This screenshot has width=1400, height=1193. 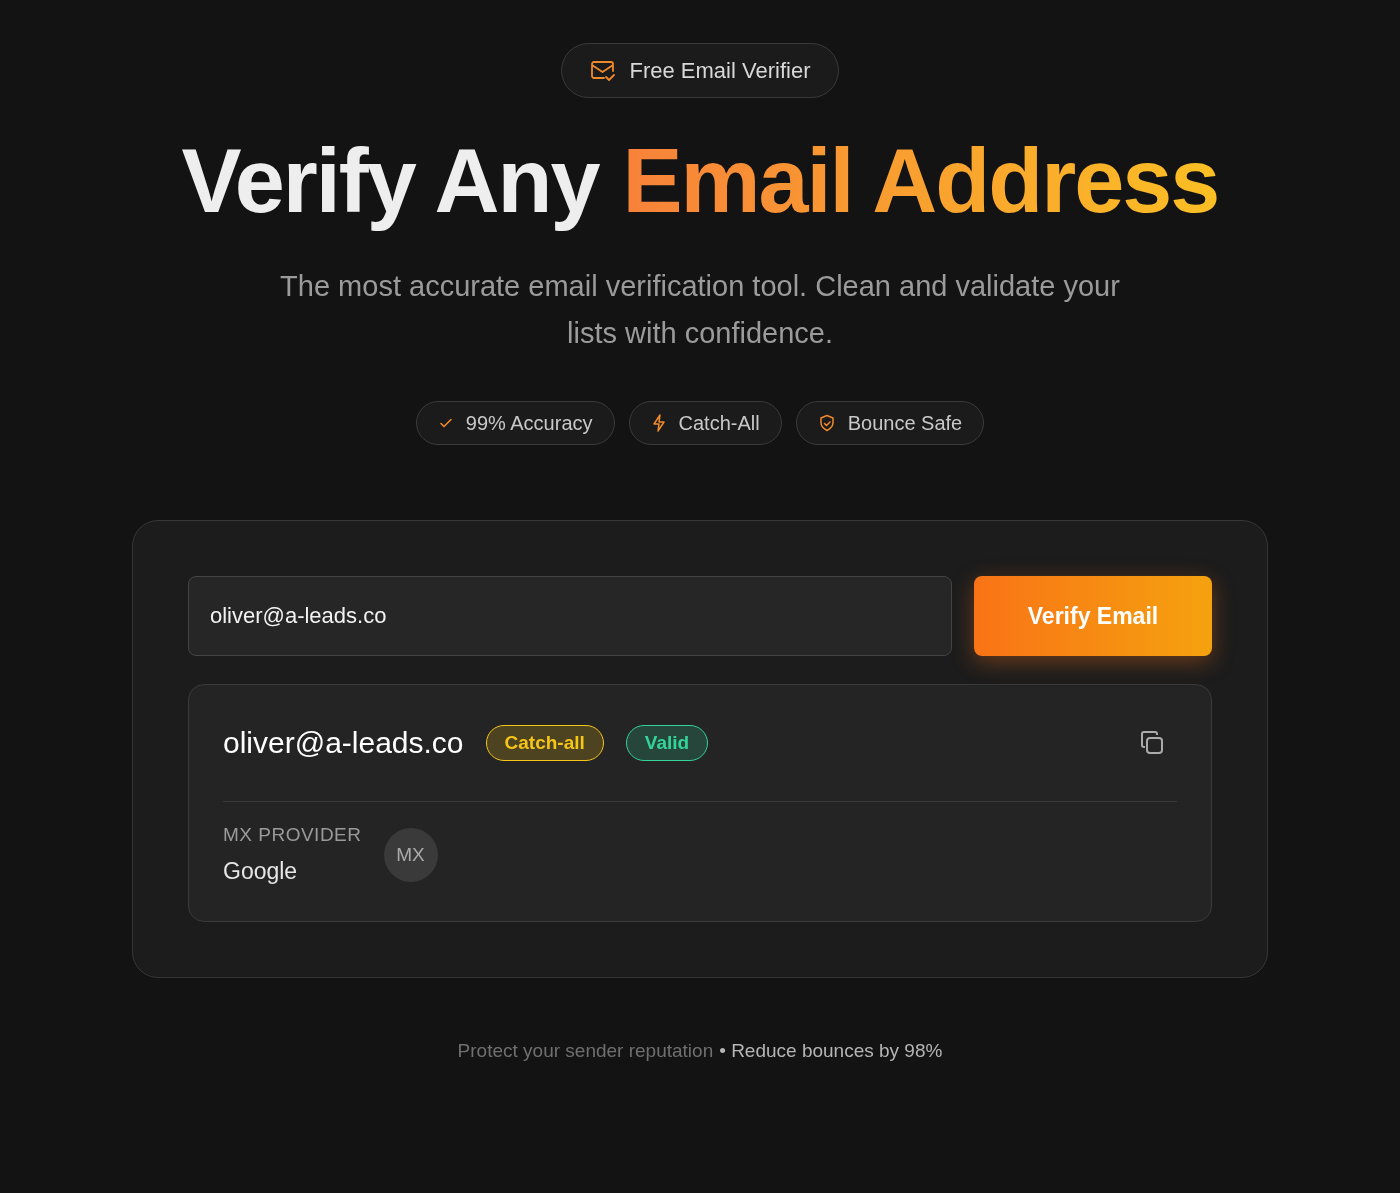 What do you see at coordinates (390, 181) in the screenshot?
I see `headline-text: Verify Any` at bounding box center [390, 181].